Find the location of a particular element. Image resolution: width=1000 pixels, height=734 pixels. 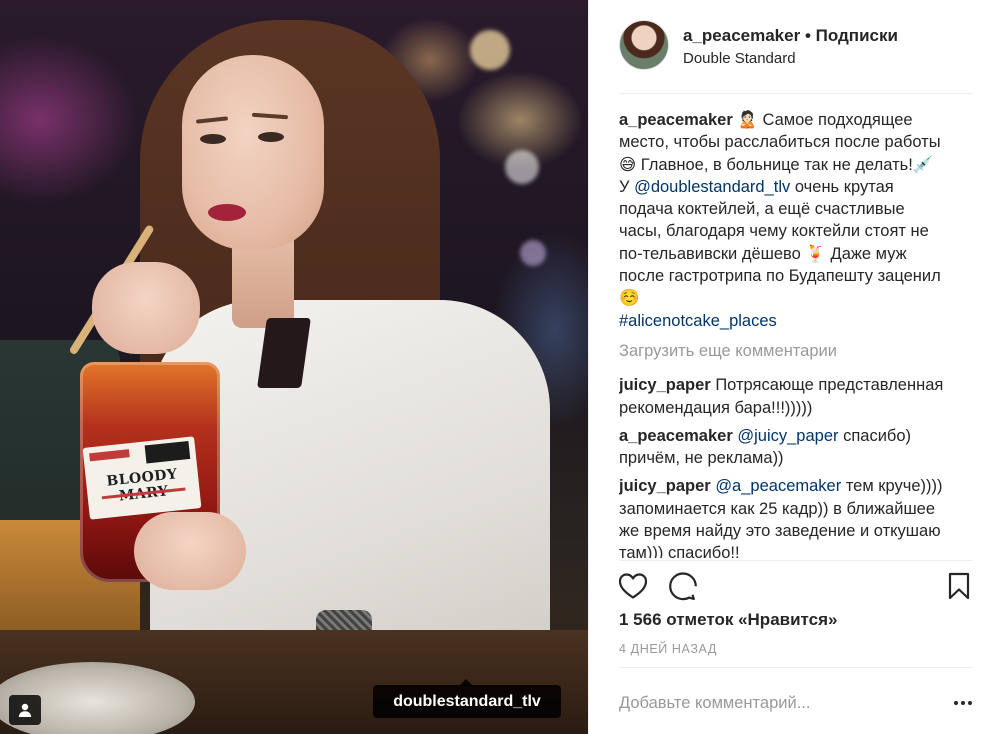

header-title: a_peacemaker • Подписки is located at coordinates (790, 36).